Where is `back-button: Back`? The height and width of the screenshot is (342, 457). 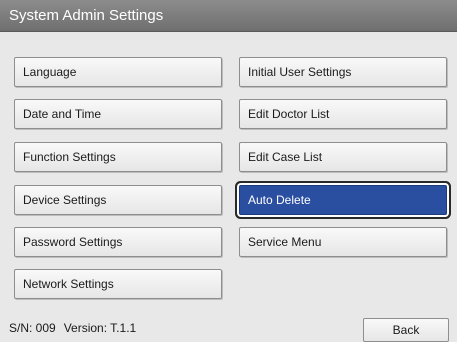 back-button: Back is located at coordinates (406, 330).